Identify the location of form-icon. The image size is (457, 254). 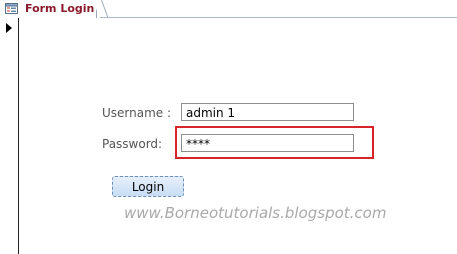
(11, 8).